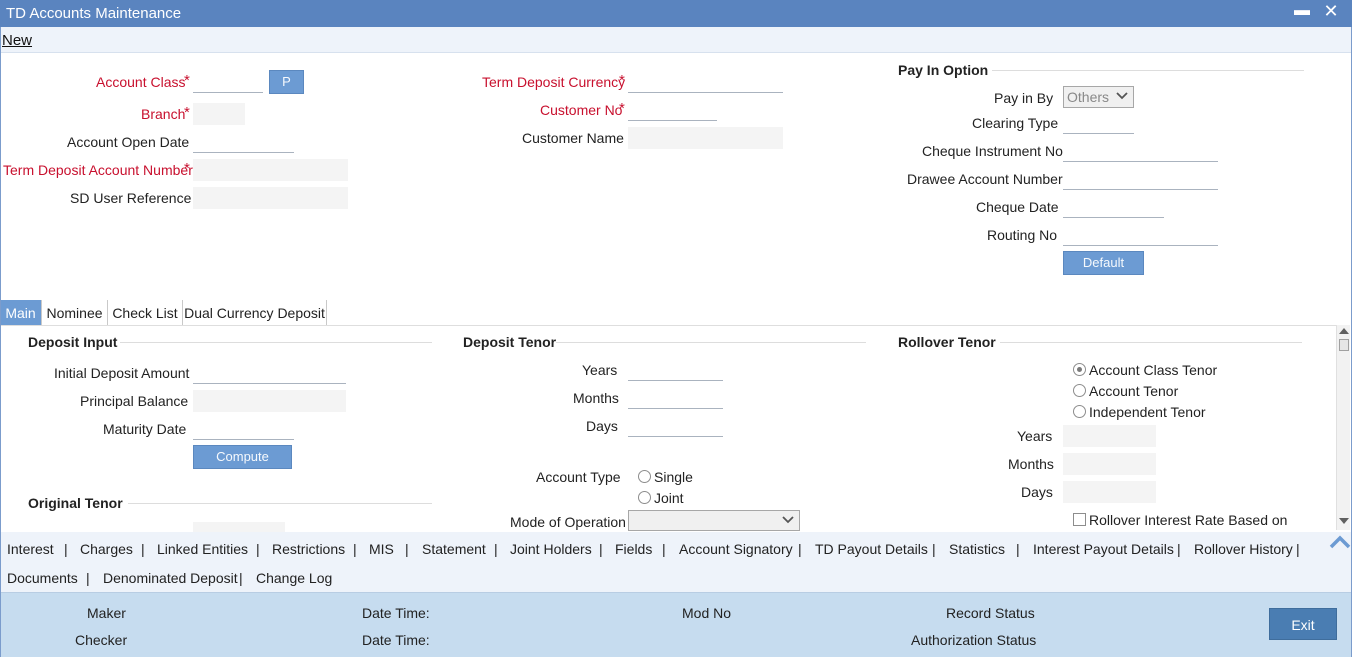  I want to click on cheque-instrument-no-label: Cheque Instrument No, so click(992, 151).